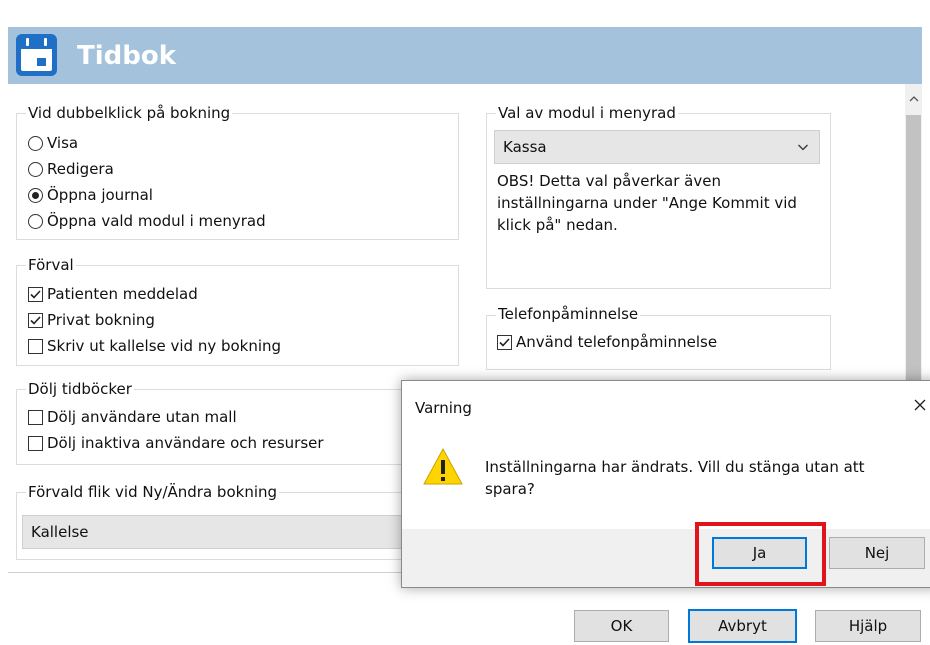 The image size is (930, 645). Describe the element at coordinates (156, 221) in the screenshot. I see `radio-label: Öppna vald modul i menyrad` at that location.